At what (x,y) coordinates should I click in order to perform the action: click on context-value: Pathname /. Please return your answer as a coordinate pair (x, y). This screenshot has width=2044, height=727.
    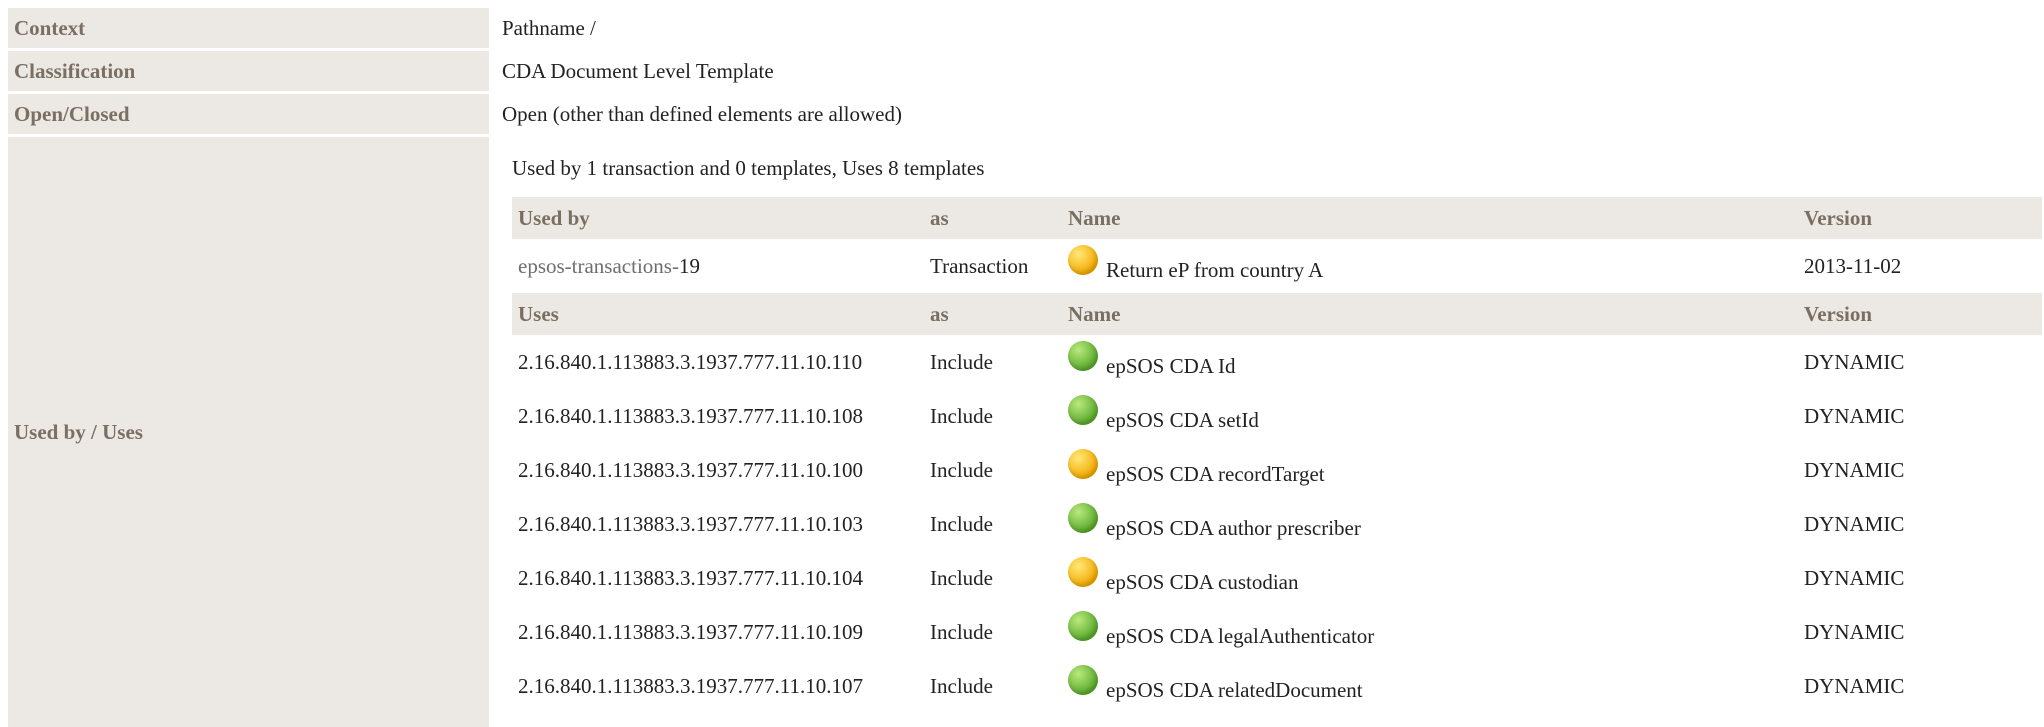
    Looking at the image, I should click on (549, 27).